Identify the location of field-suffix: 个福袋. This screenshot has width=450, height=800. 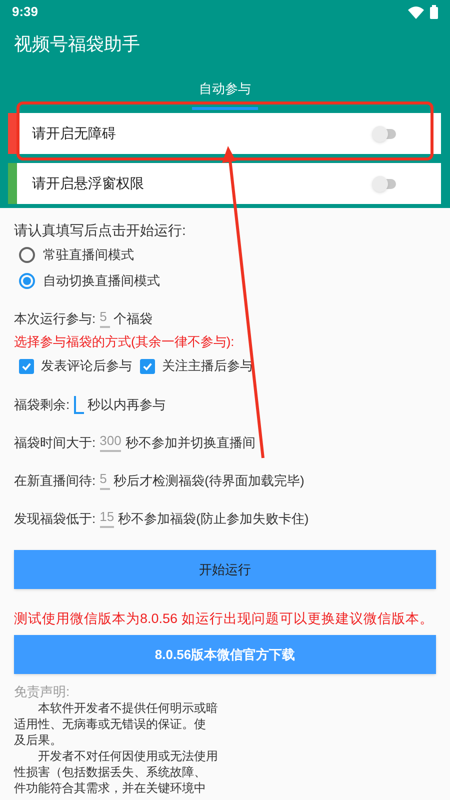
(133, 319).